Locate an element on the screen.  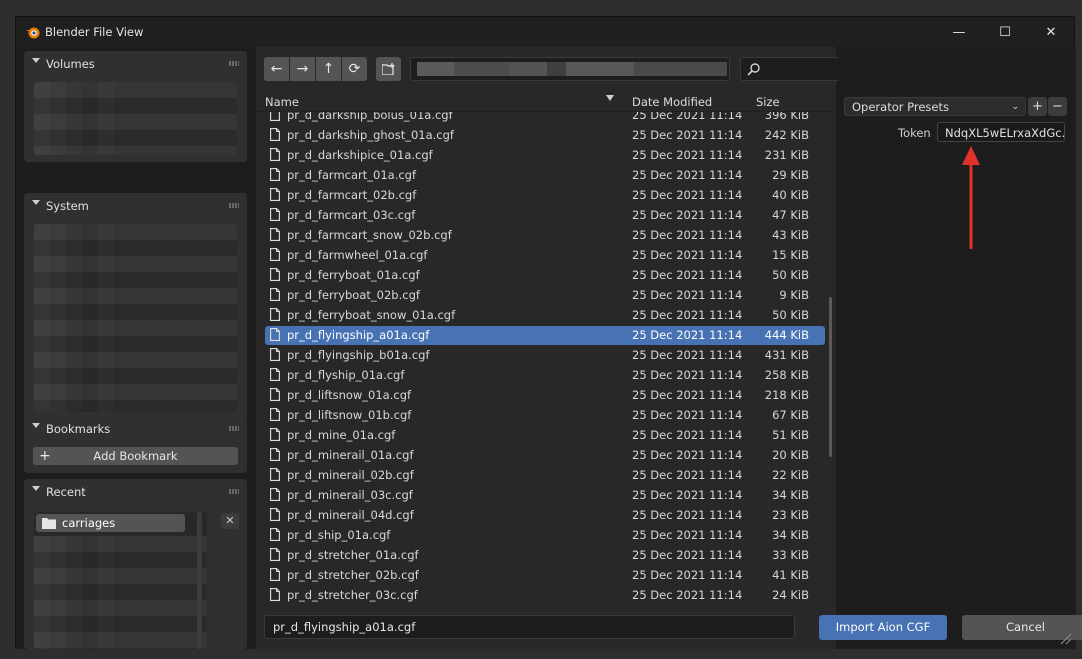
clear-recent-button: ✕ is located at coordinates (230, 521).